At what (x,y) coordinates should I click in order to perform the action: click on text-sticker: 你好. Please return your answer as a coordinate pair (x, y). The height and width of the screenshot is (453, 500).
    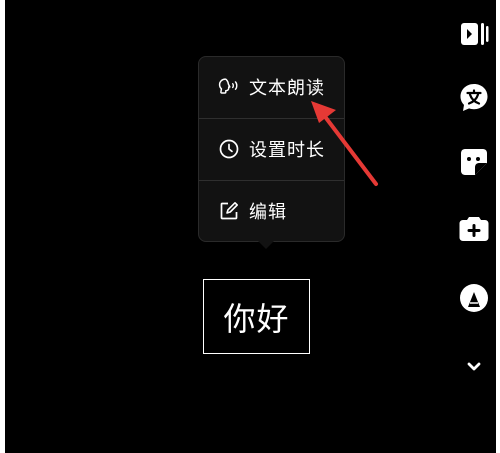
    Looking at the image, I should click on (256, 316).